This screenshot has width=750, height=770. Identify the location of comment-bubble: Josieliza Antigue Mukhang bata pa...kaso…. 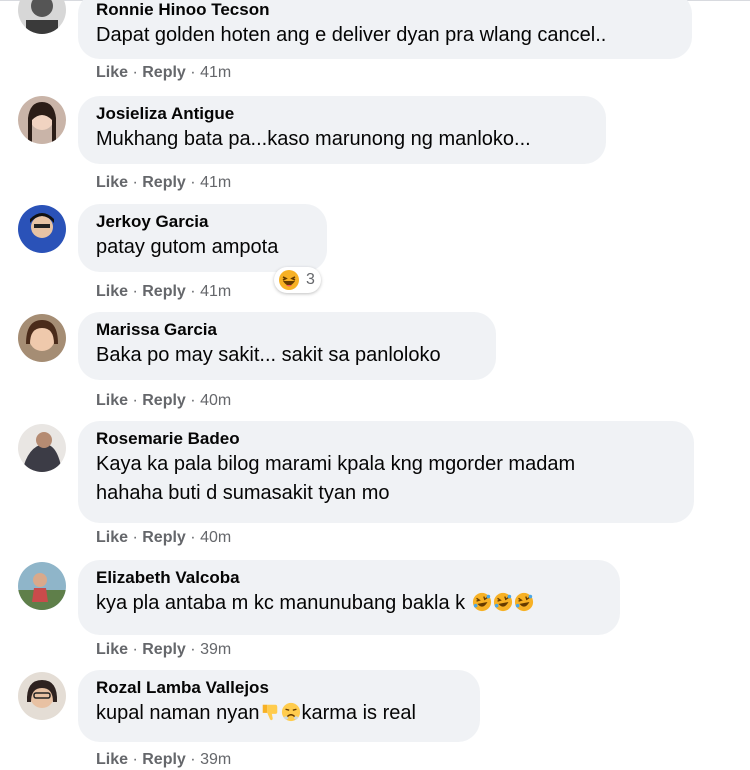
(342, 130).